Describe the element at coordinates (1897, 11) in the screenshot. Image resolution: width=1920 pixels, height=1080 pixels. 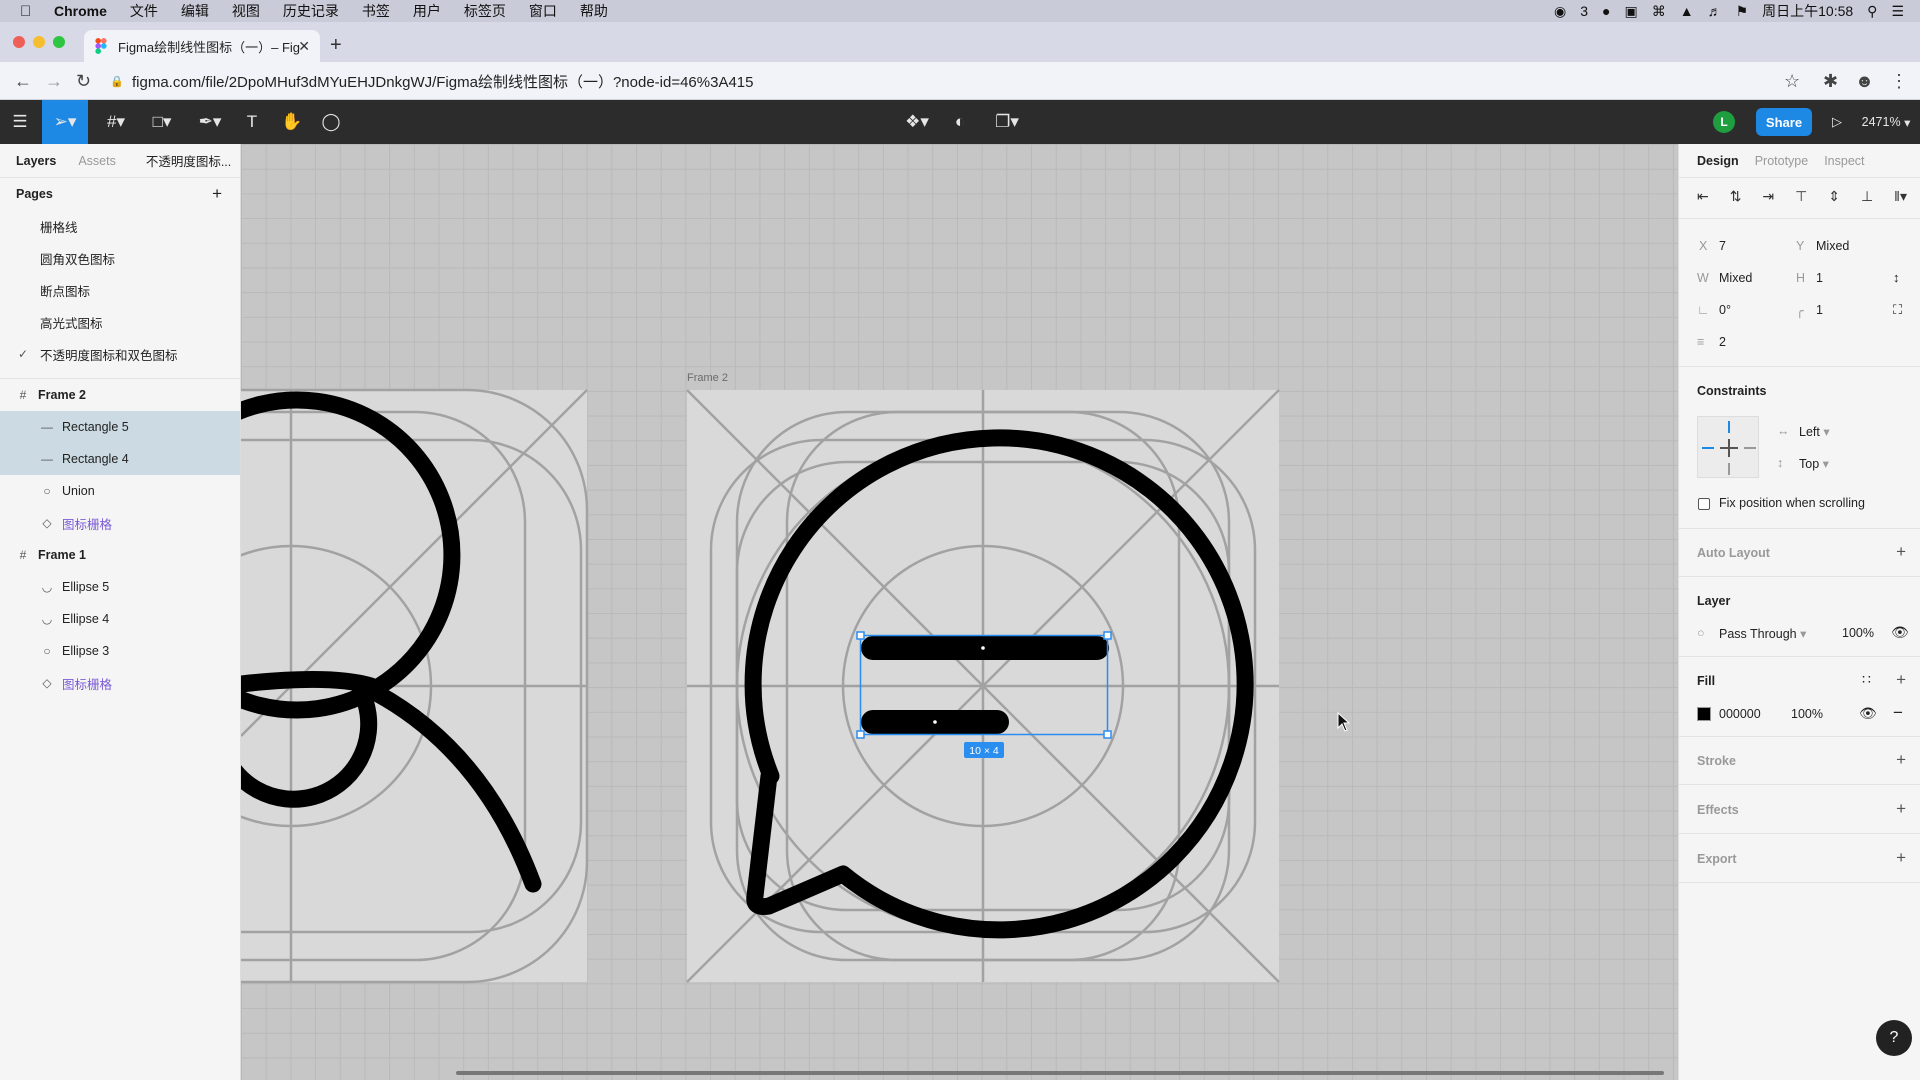
I see `control-center-icon: ☰` at that location.